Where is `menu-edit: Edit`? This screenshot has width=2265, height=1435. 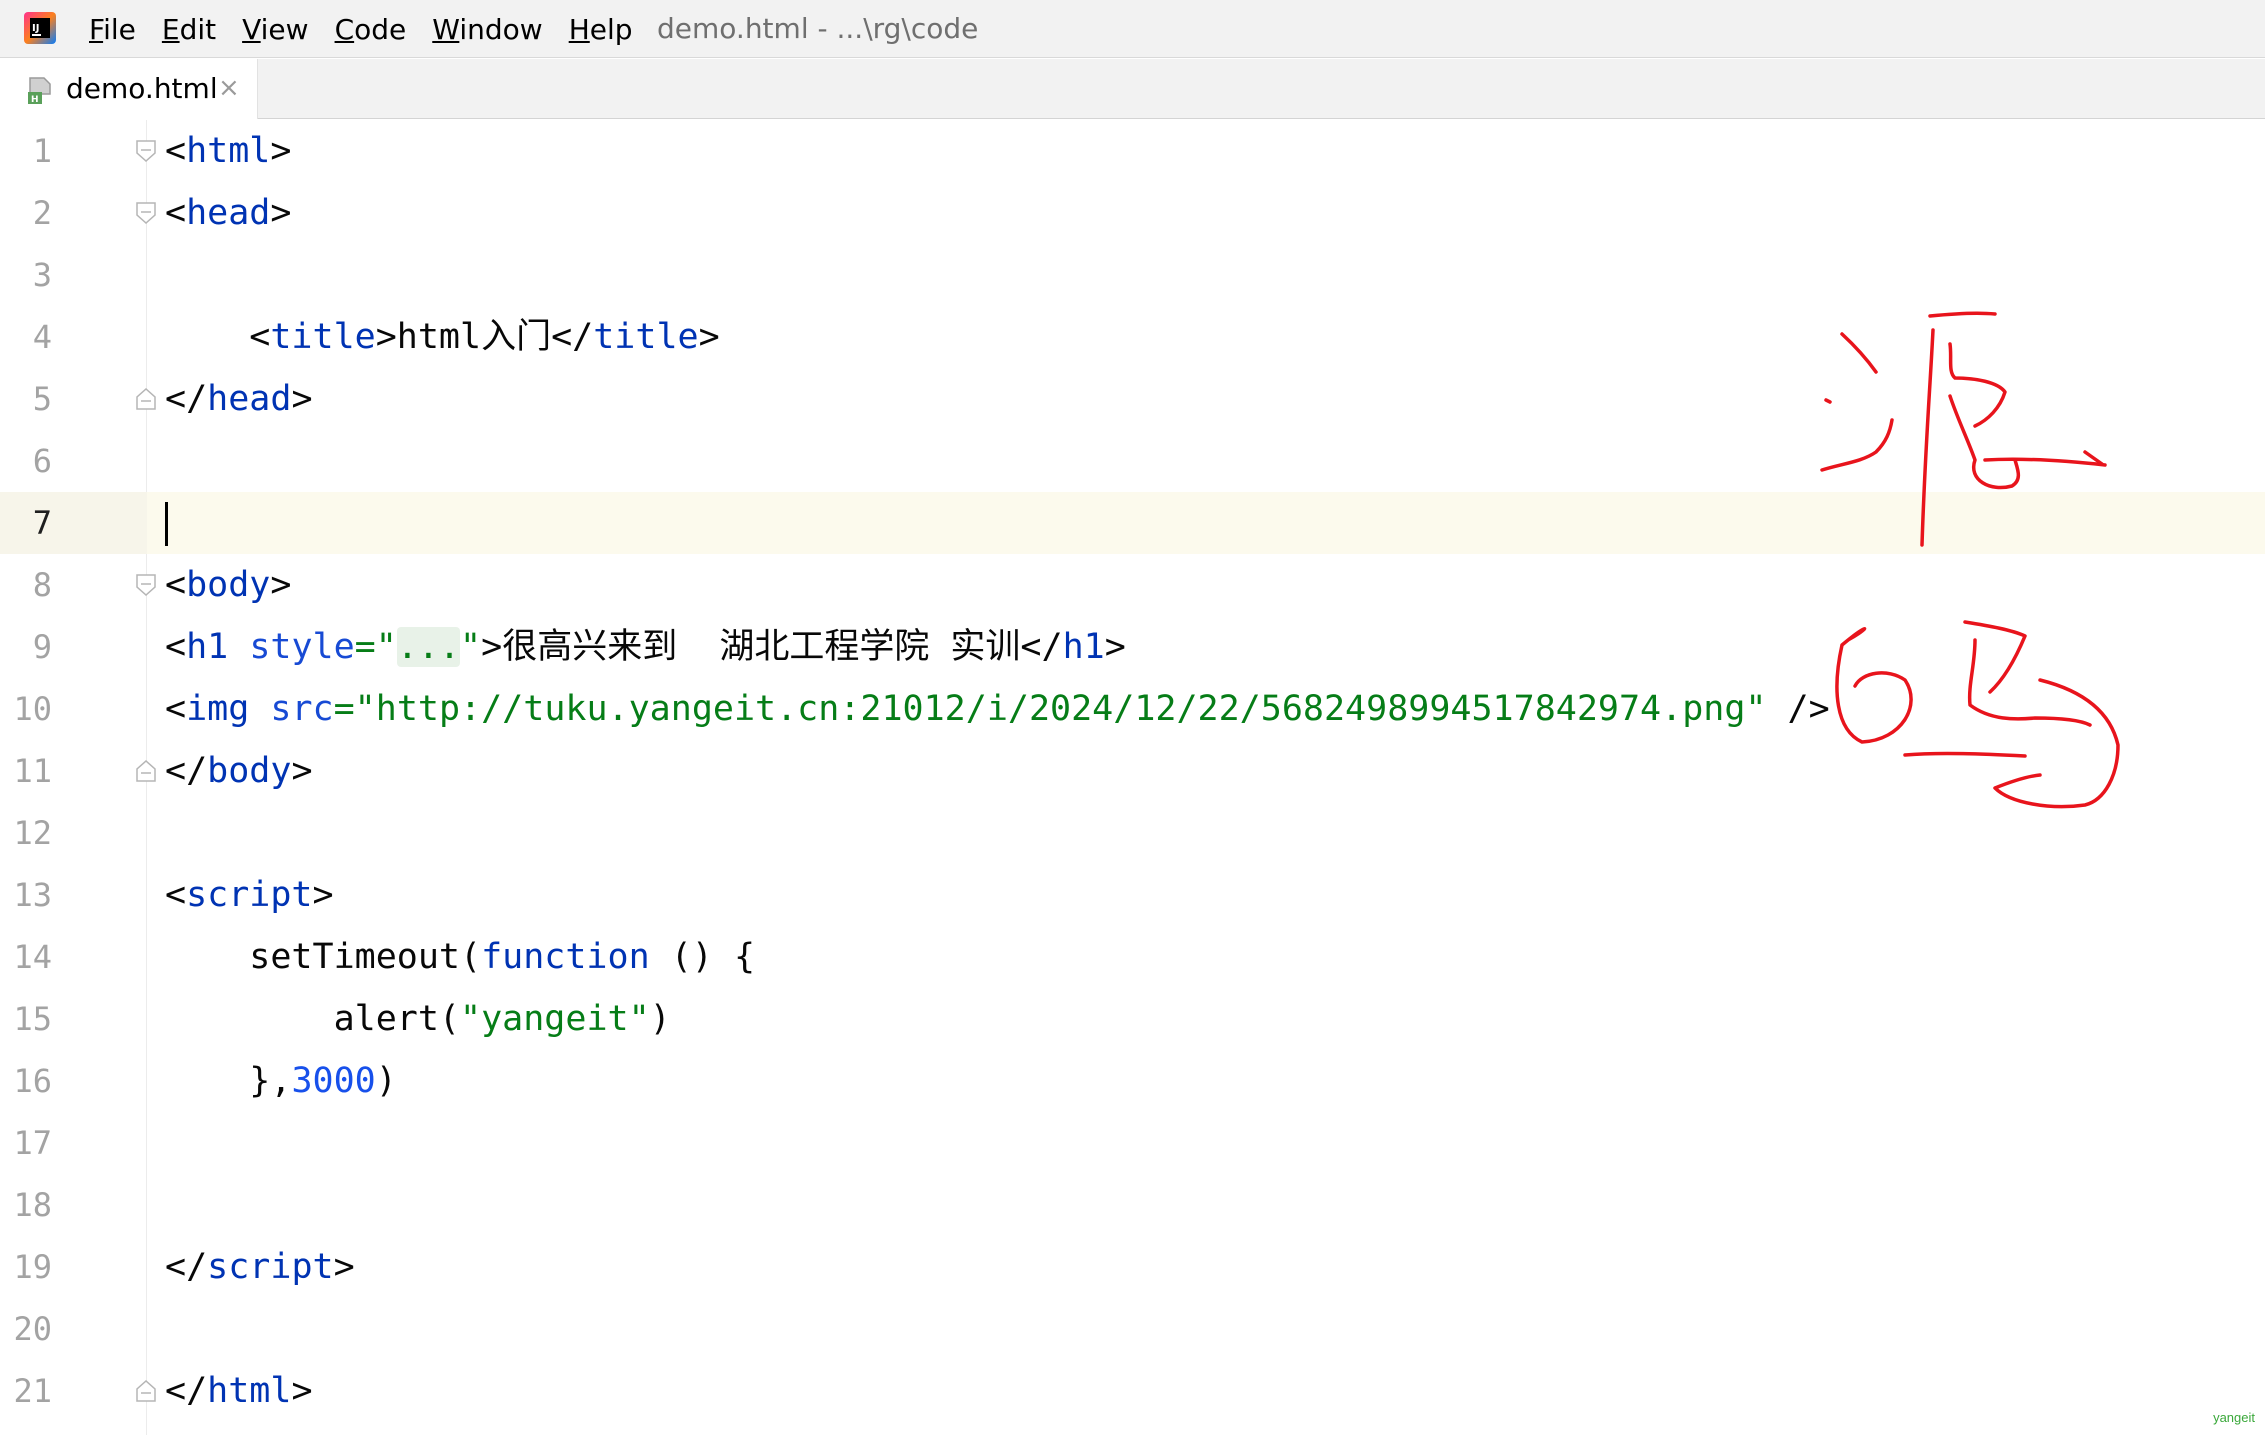
menu-edit: Edit is located at coordinates (189, 29).